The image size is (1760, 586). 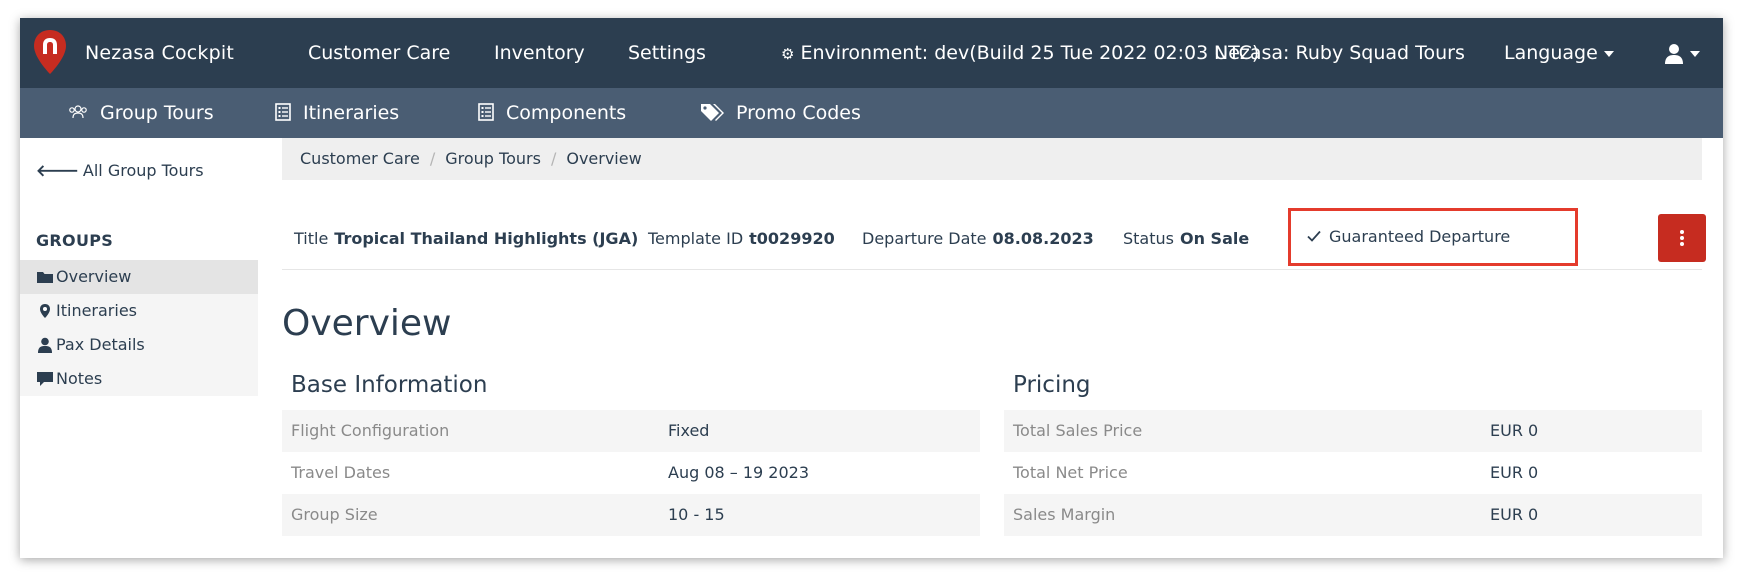 What do you see at coordinates (367, 323) in the screenshot?
I see `page-title: Overview` at bounding box center [367, 323].